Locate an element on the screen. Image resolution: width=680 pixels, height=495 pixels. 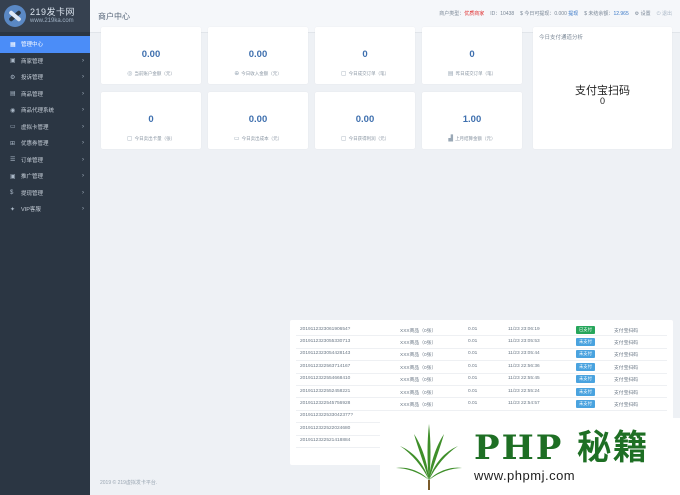
stat-label: 今日卖出成本（元） is located at coordinates (262, 138).